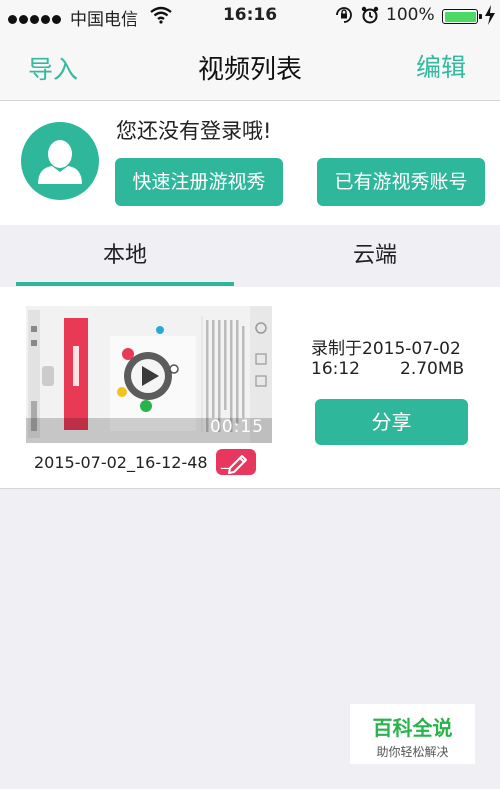 The width and height of the screenshot is (500, 789). What do you see at coordinates (250, 17) in the screenshot?
I see `status-bar: 中国电信 16:16 100%` at bounding box center [250, 17].